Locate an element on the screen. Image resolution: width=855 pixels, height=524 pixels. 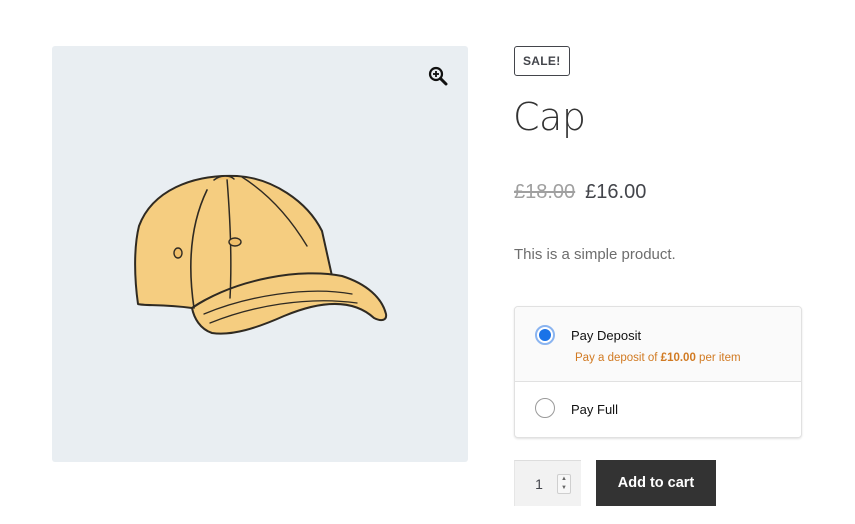
pay-full-radio is located at coordinates (545, 408).